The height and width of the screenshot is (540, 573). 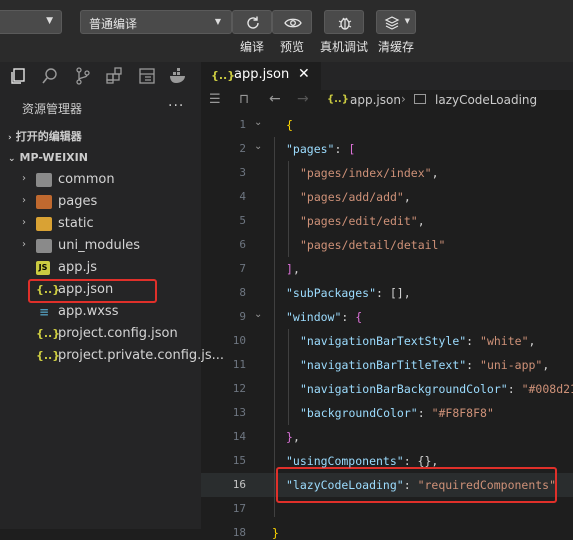 I want to click on search-icon, so click(x=50, y=76).